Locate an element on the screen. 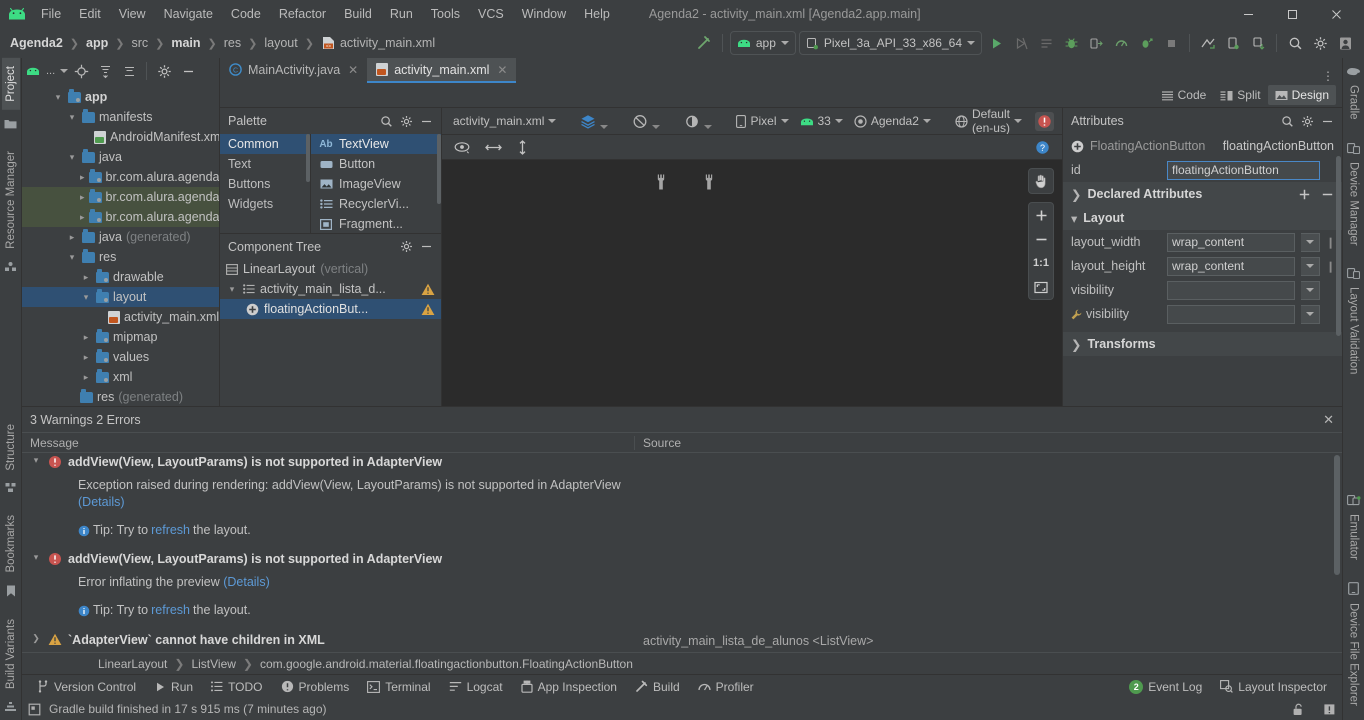 This screenshot has width=1364, height=720. tree-row-manifests: ▾ manifests is located at coordinates (120, 117).